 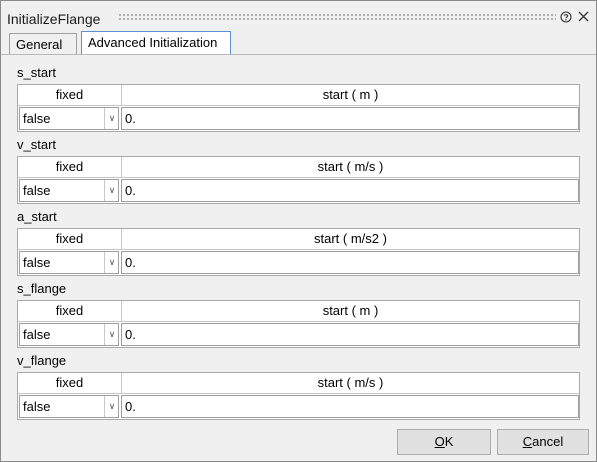 I want to click on question-circle-icon, so click(x=566, y=18).